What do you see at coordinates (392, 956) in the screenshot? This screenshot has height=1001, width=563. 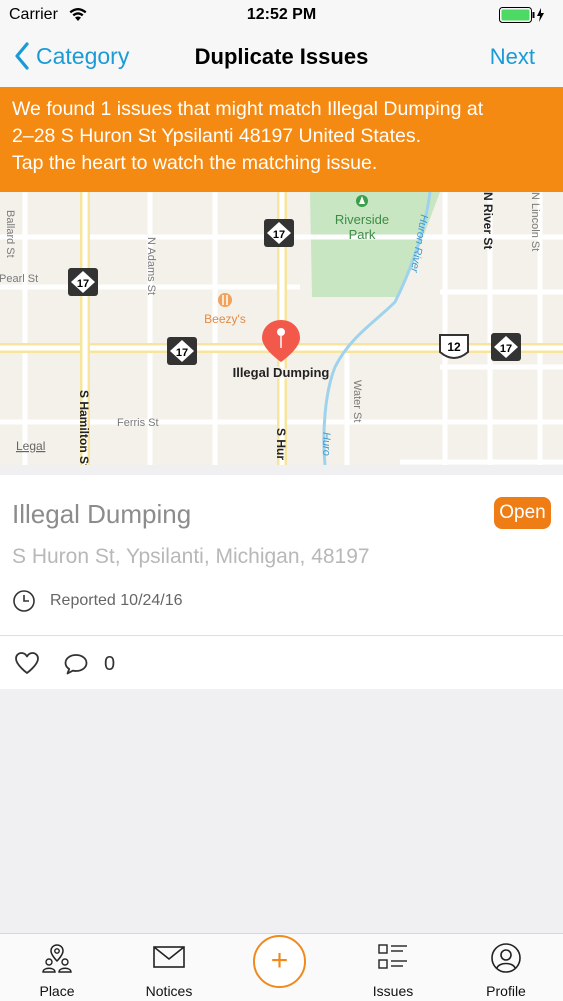 I see `issues-list-icon` at bounding box center [392, 956].